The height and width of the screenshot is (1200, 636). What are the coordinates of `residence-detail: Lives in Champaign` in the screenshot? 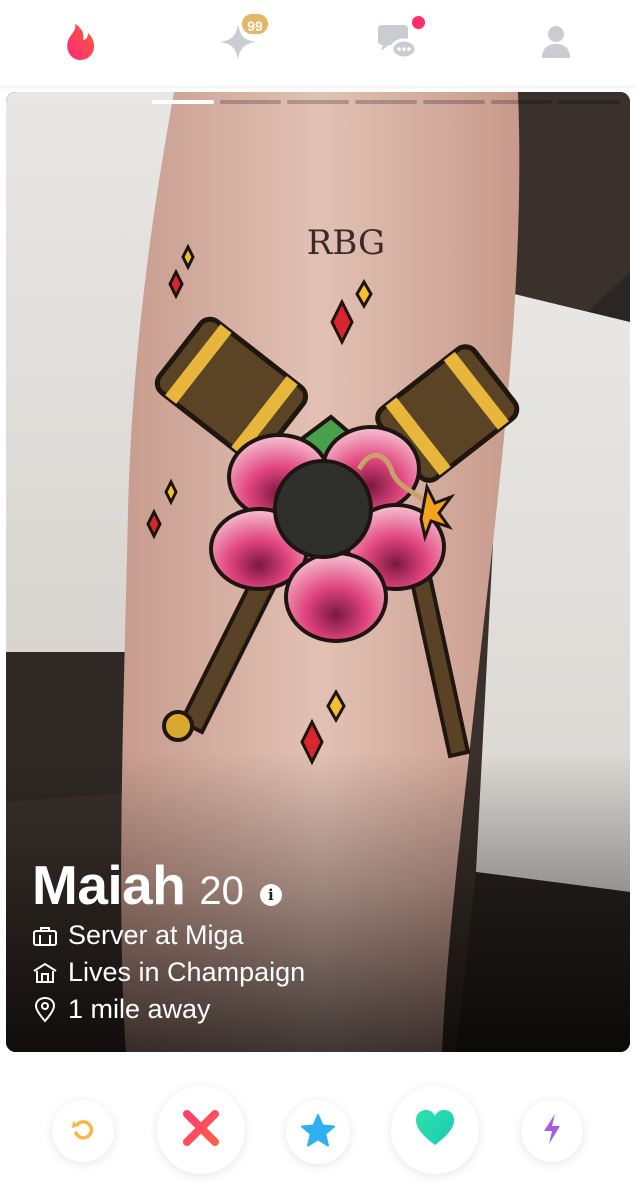 It's located at (322, 972).